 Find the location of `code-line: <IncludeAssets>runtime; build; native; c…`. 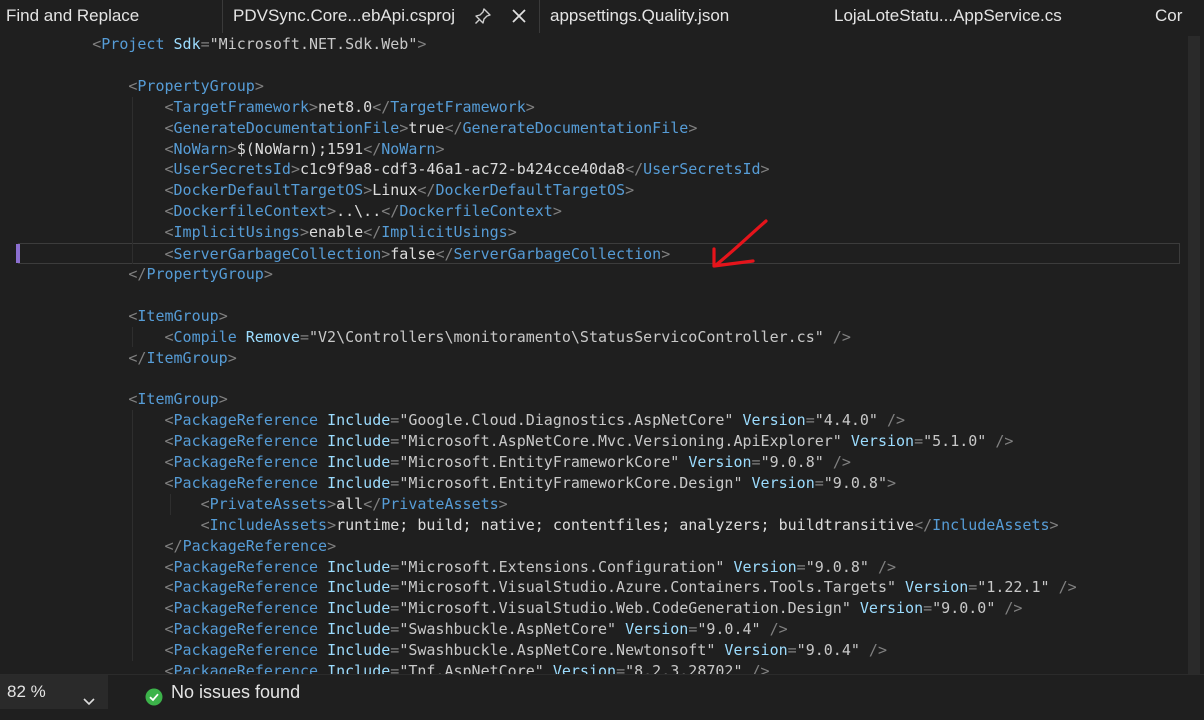

code-line: <IncludeAssets>runtime; build; native; c… is located at coordinates (600, 525).